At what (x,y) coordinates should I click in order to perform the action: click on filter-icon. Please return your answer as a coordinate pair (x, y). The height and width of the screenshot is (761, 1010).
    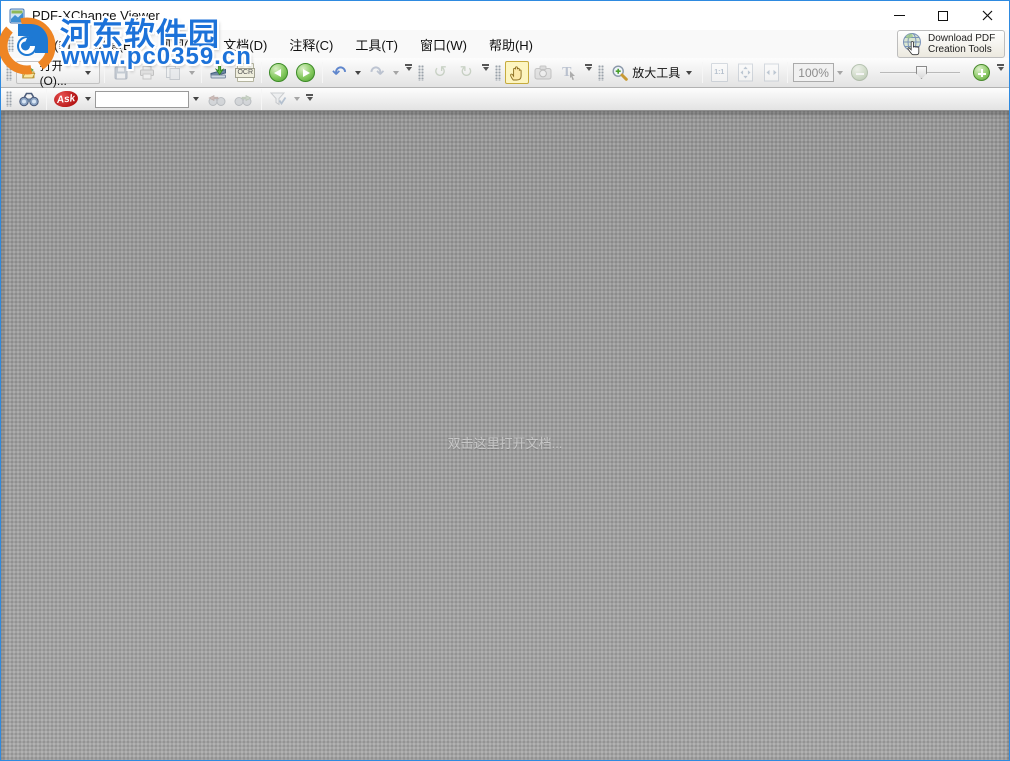
    Looking at the image, I should click on (278, 99).